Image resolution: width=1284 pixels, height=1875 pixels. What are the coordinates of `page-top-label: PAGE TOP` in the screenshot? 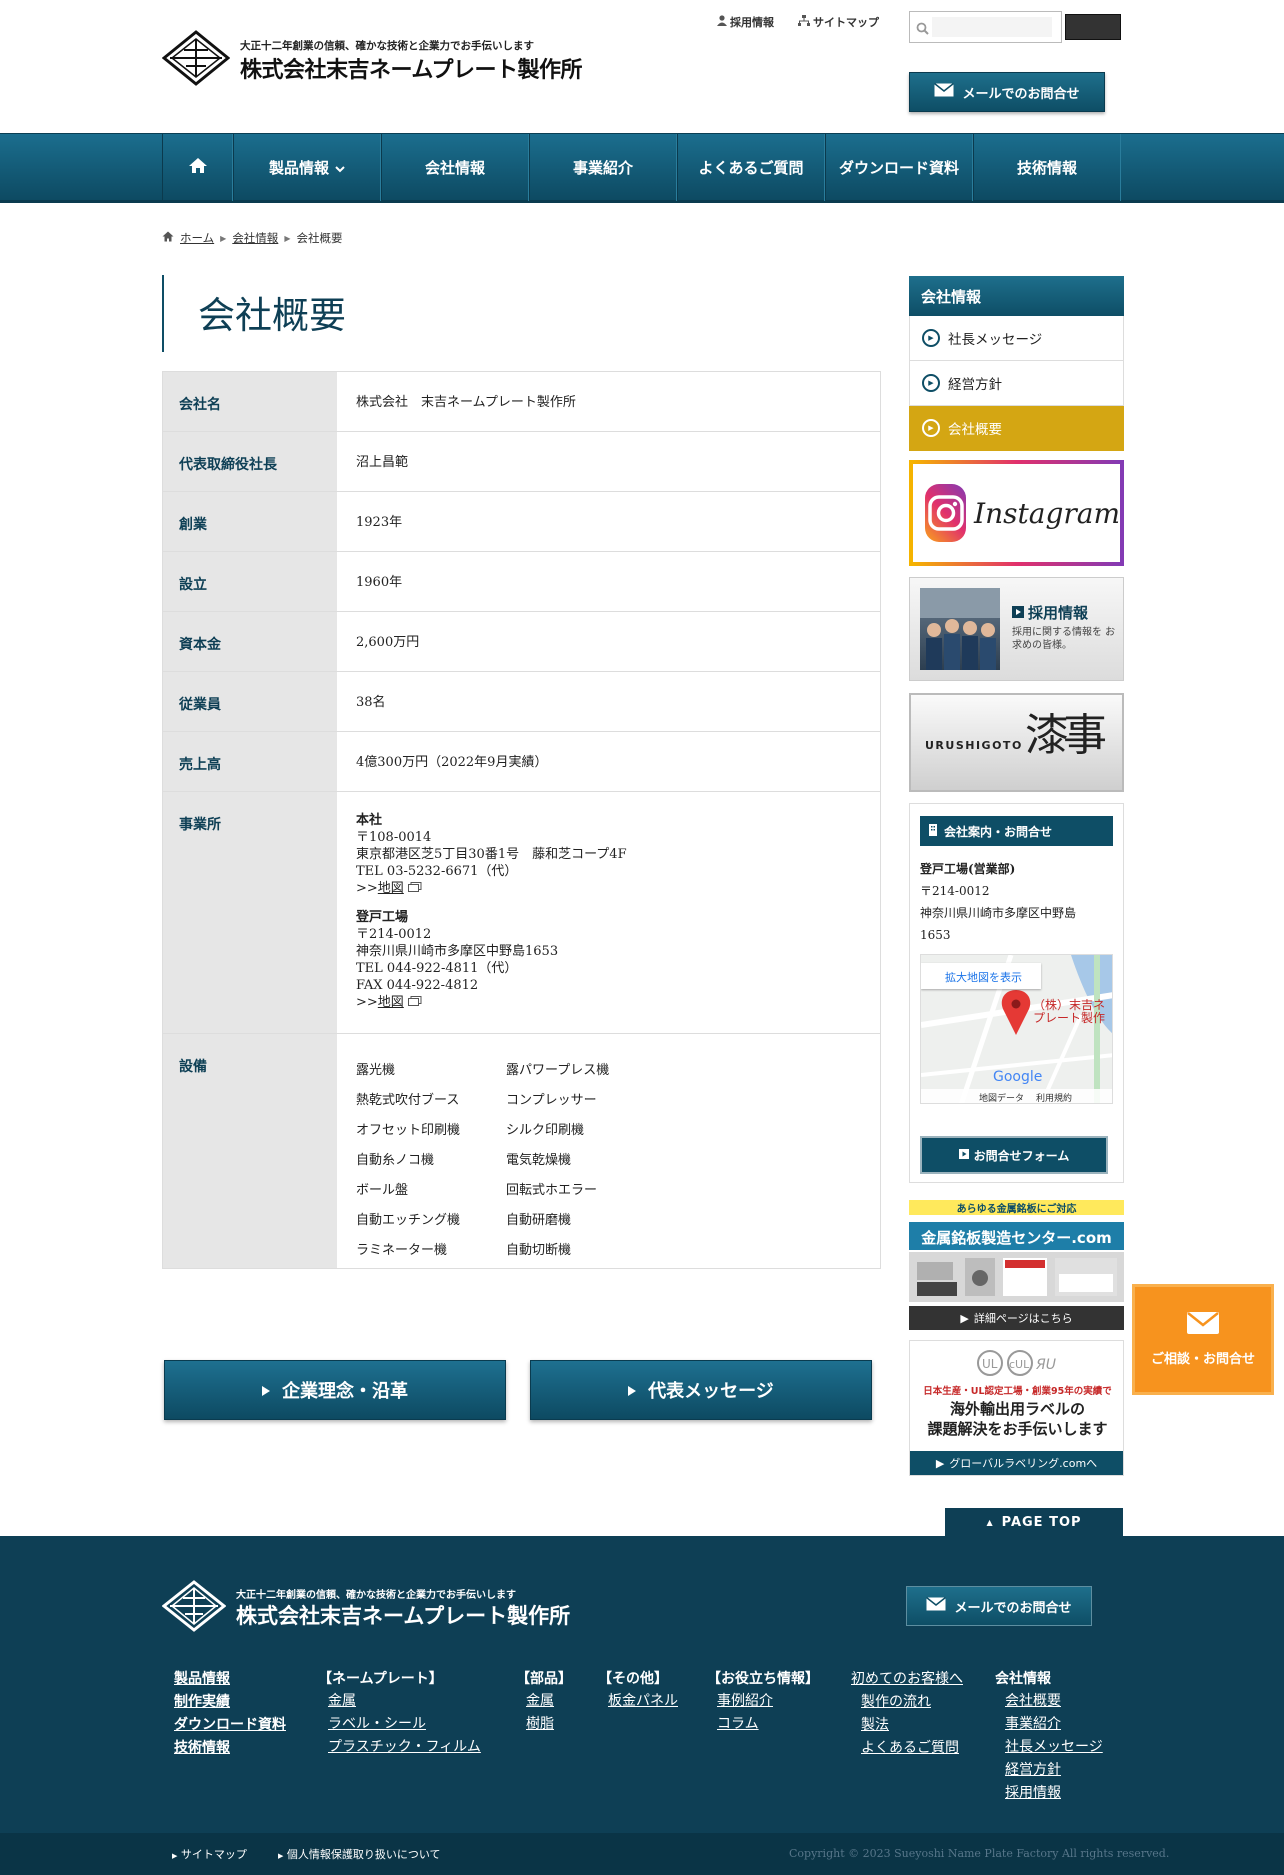 It's located at (1041, 1522).